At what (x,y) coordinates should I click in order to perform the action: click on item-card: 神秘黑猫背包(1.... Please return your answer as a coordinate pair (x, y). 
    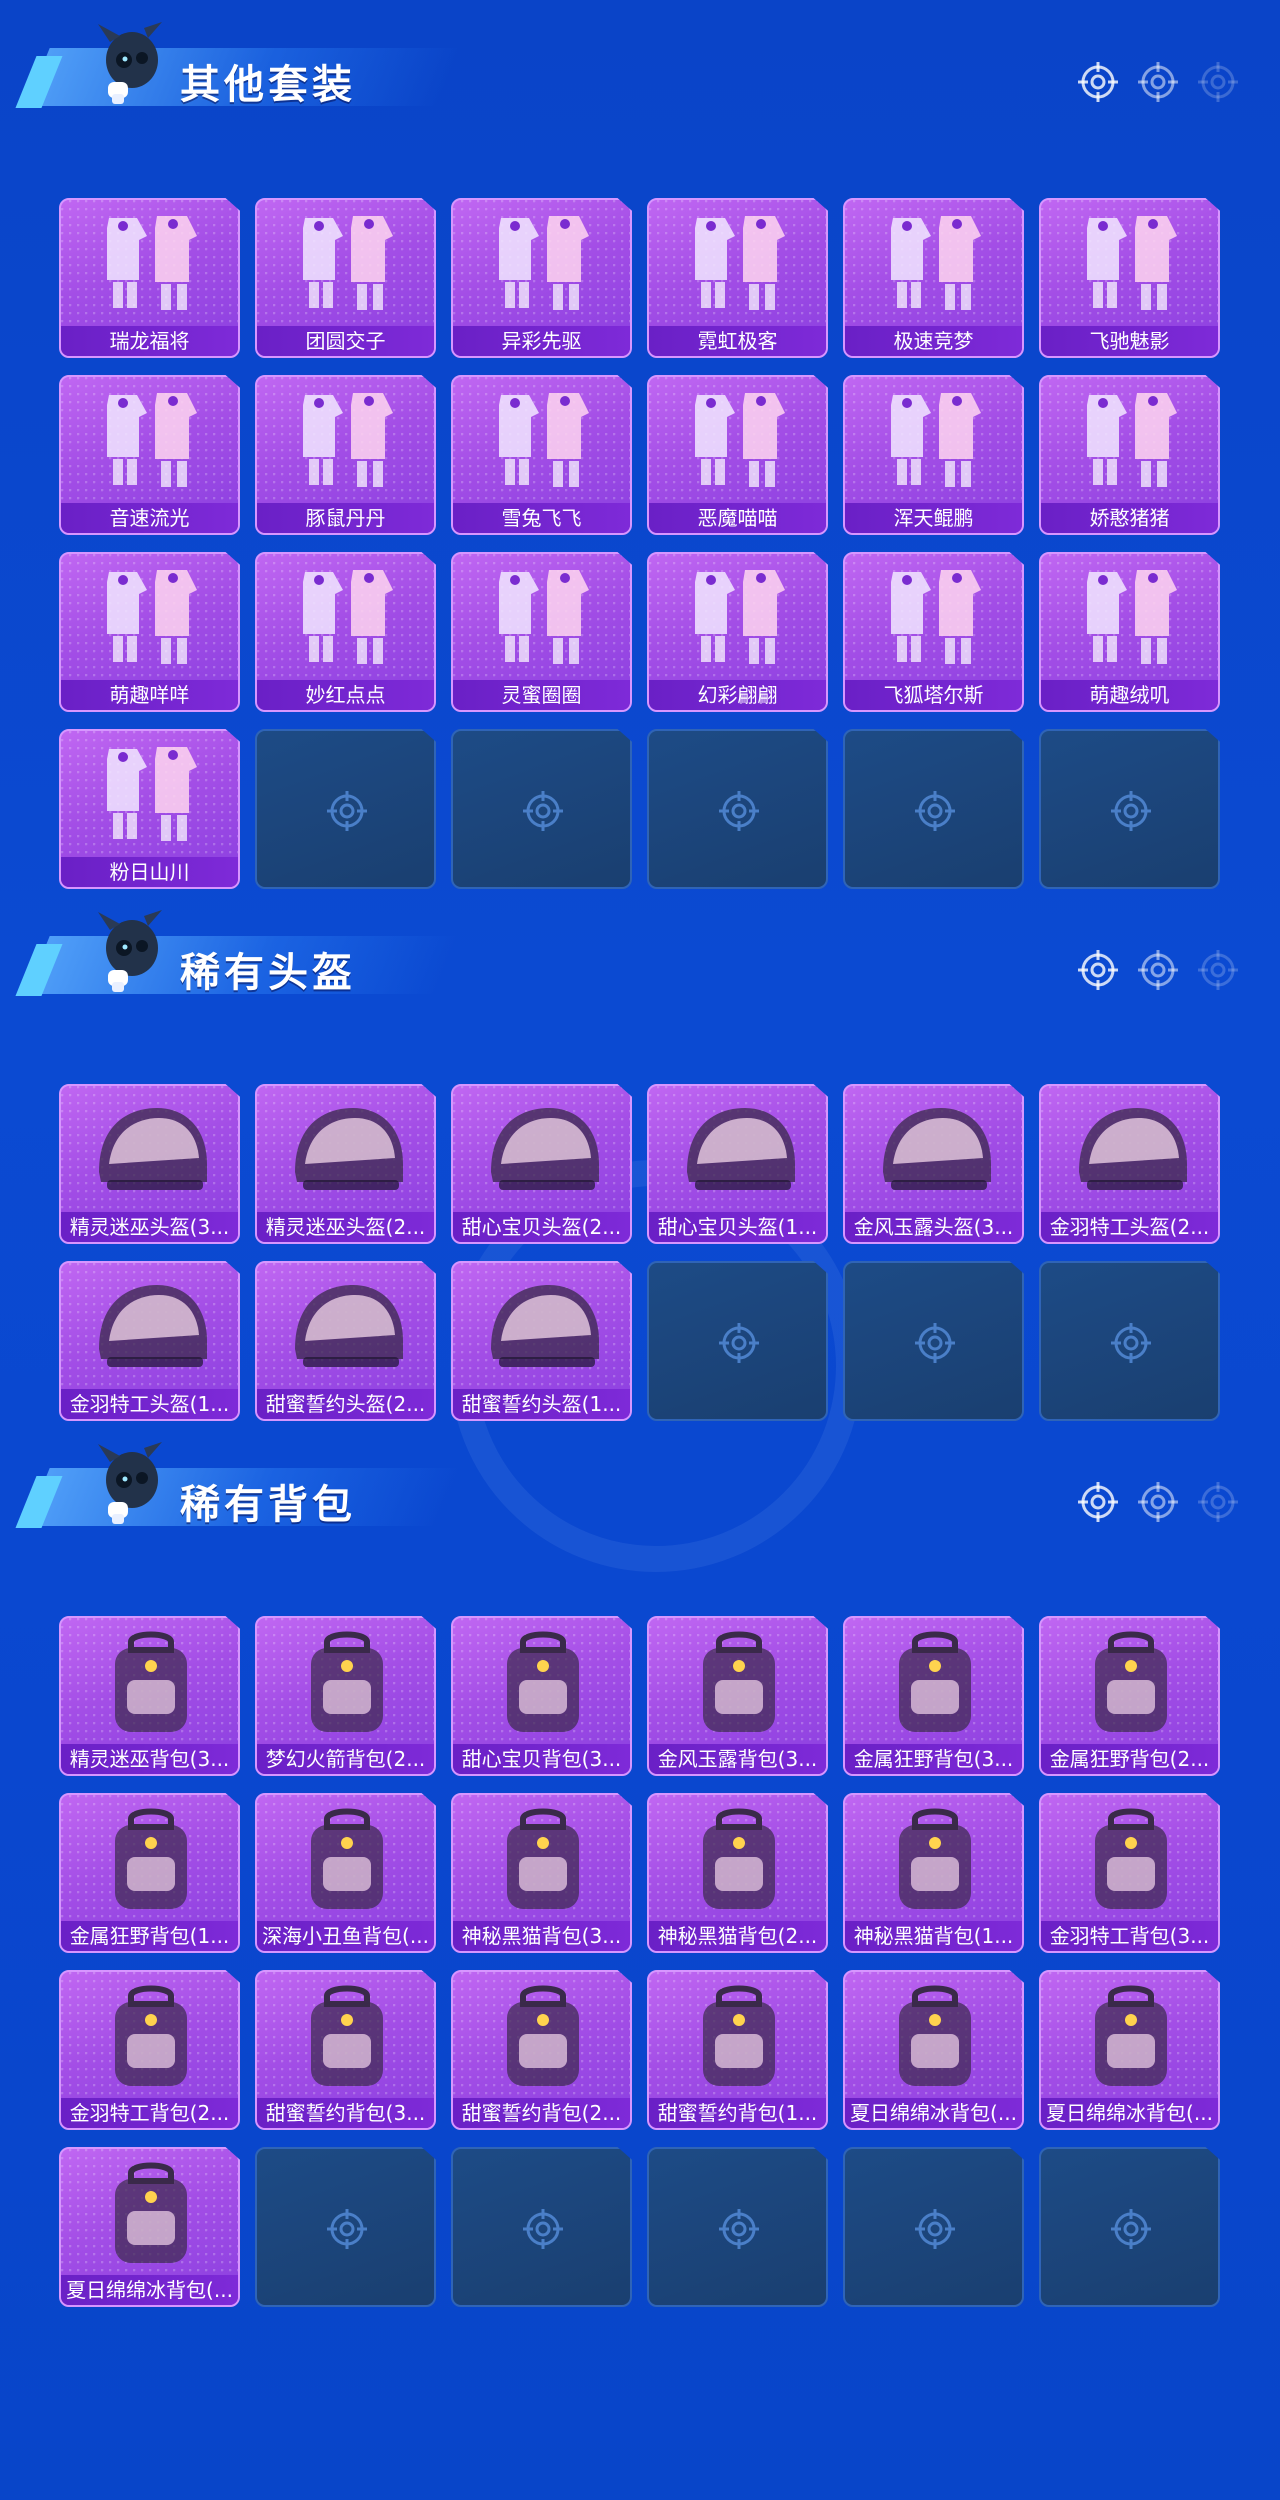
    Looking at the image, I should click on (933, 1873).